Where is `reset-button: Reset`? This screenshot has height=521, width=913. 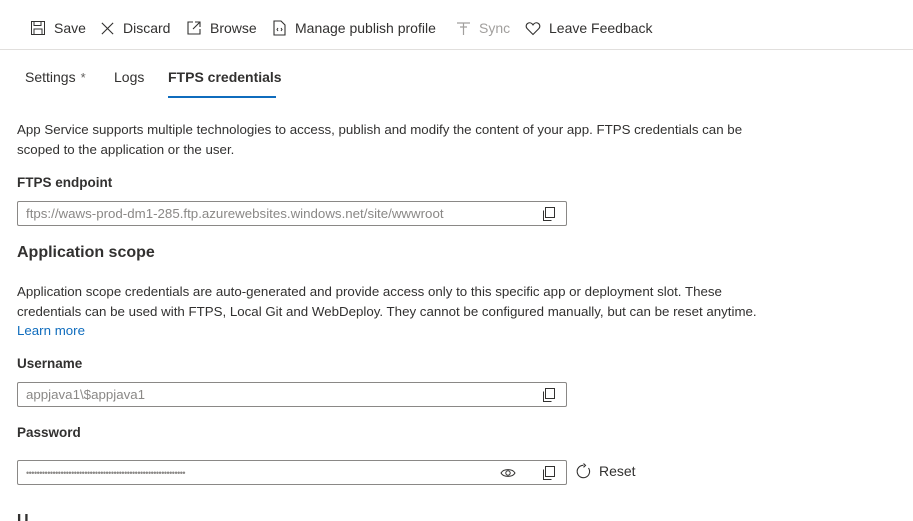 reset-button: Reset is located at coordinates (605, 471).